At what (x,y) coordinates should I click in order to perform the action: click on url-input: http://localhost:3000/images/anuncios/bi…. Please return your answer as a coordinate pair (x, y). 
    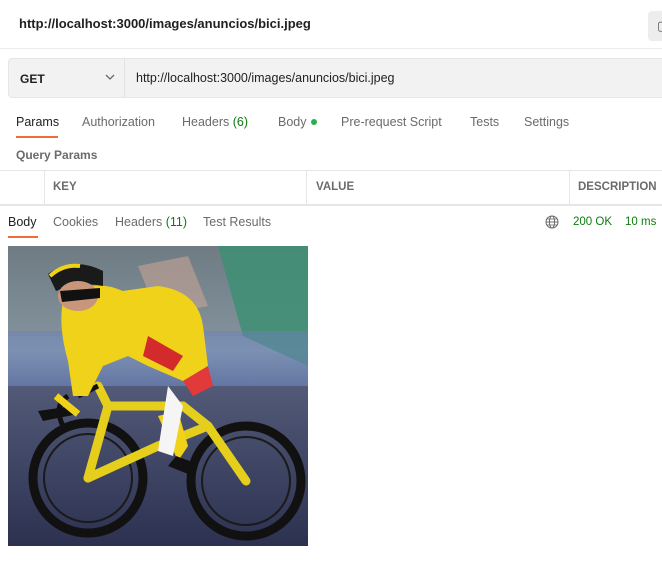
    Looking at the image, I should click on (265, 78).